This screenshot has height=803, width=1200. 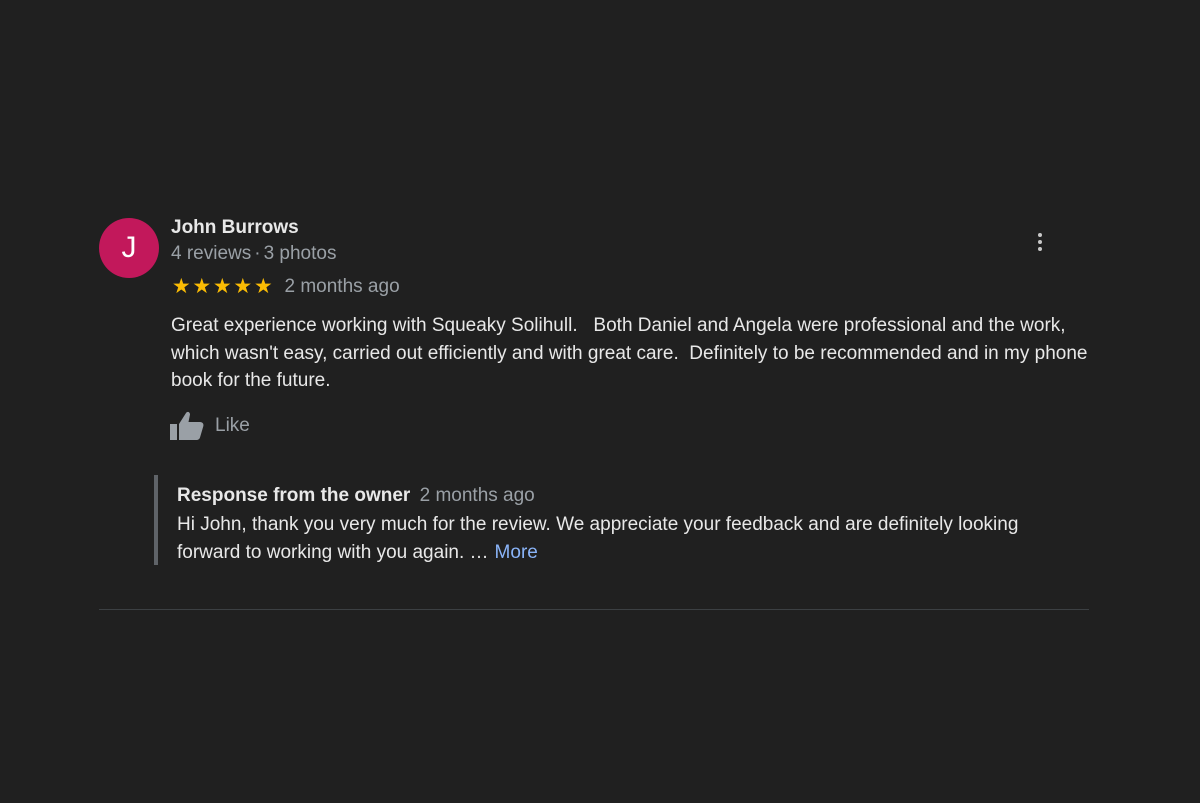 I want to click on review-time: 2 months ago, so click(x=342, y=286).